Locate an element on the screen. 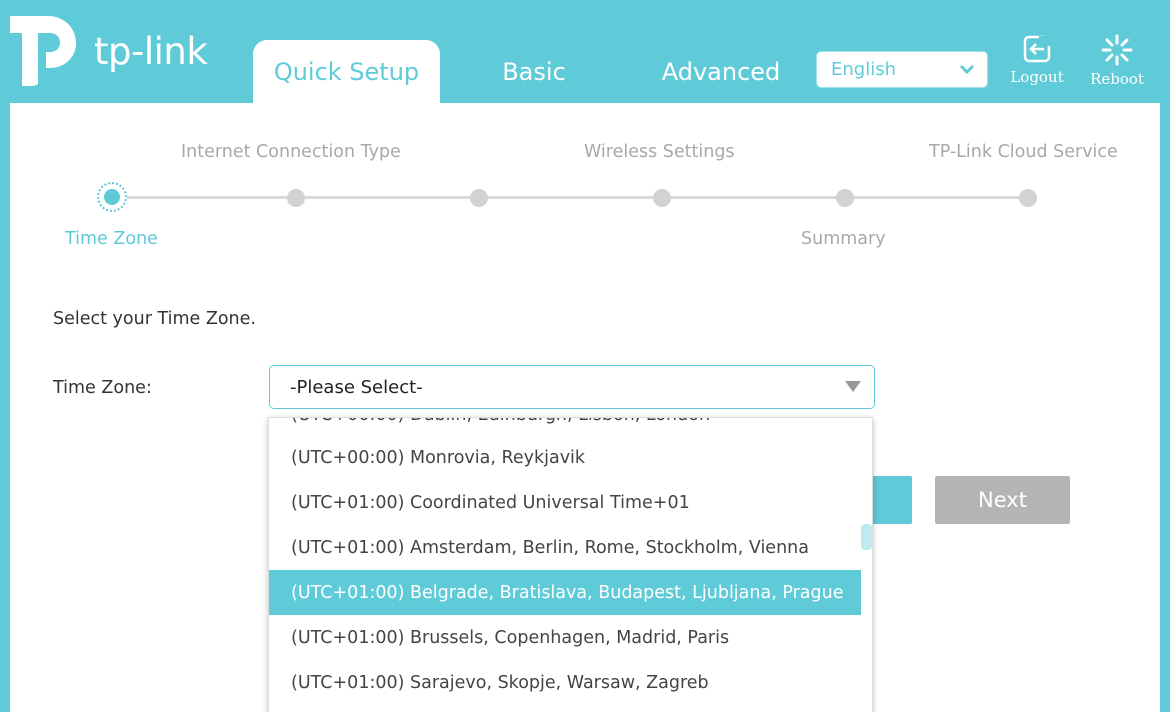 Image resolution: width=1170 pixels, height=712 pixels. tab-basic: Basic is located at coordinates (534, 71).